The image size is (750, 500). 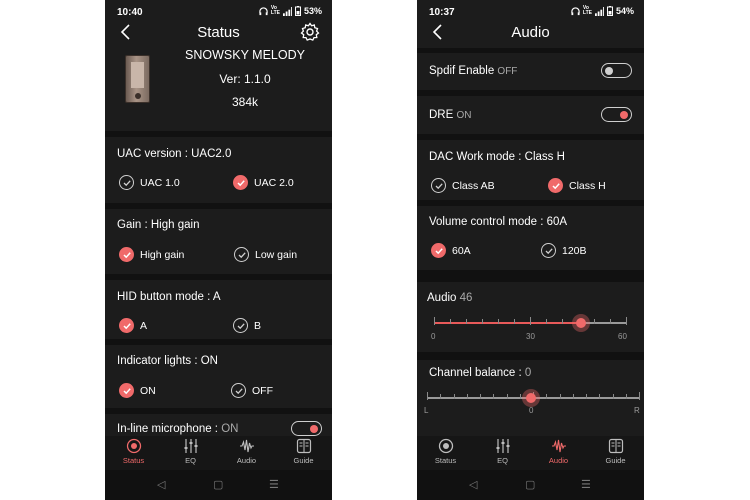 What do you see at coordinates (310, 32) in the screenshot?
I see `gear-icon` at bounding box center [310, 32].